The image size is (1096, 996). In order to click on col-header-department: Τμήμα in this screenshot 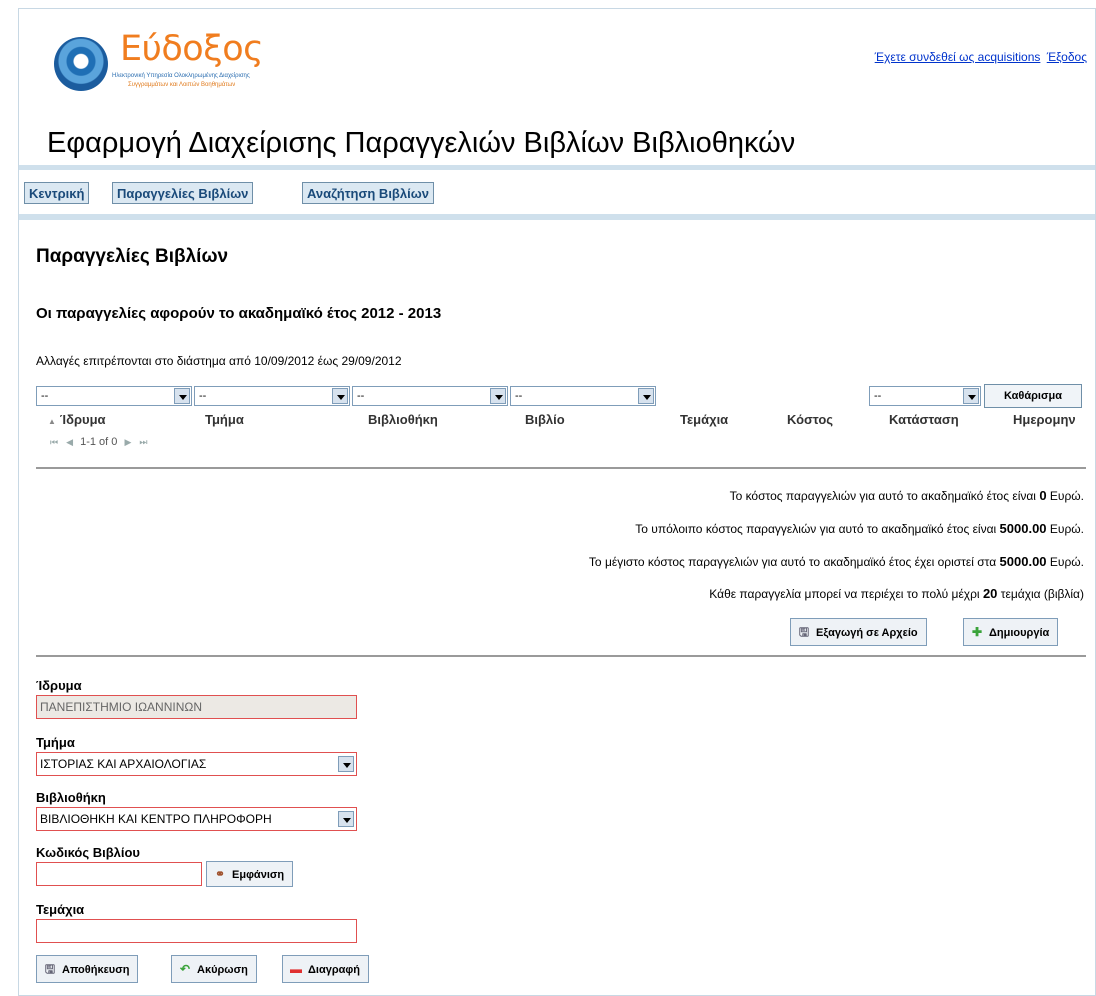, I will do `click(224, 419)`.